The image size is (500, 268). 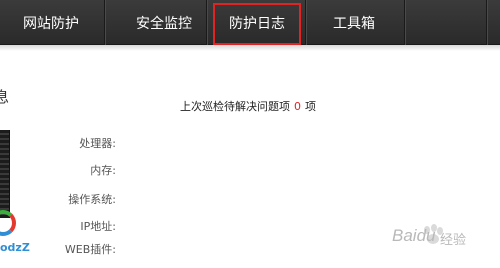 I want to click on nav-tab-security-monitor: 安全监控, so click(x=164, y=22).